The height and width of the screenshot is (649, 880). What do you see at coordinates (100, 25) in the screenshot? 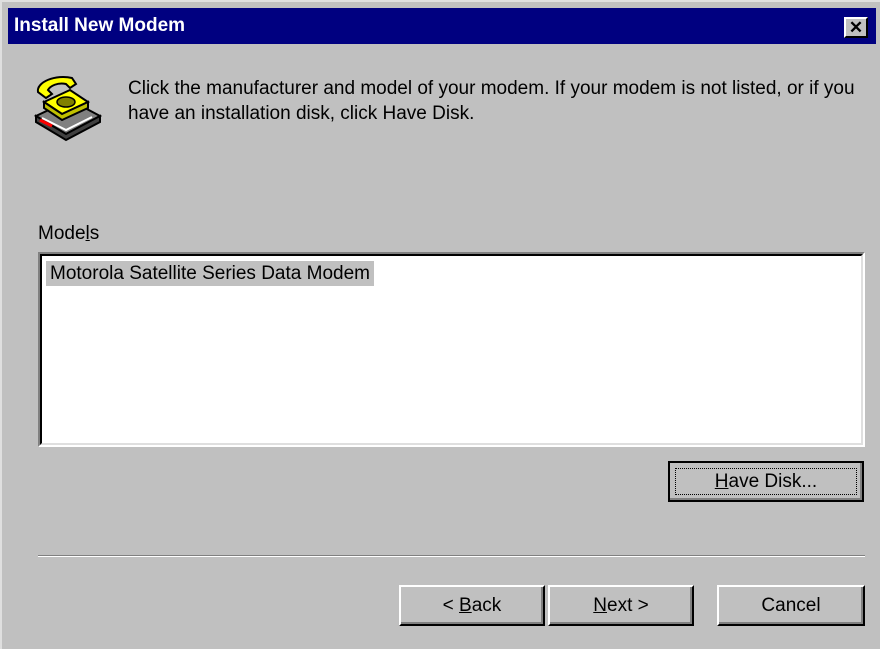
I see `window-title: Install New Modem` at bounding box center [100, 25].